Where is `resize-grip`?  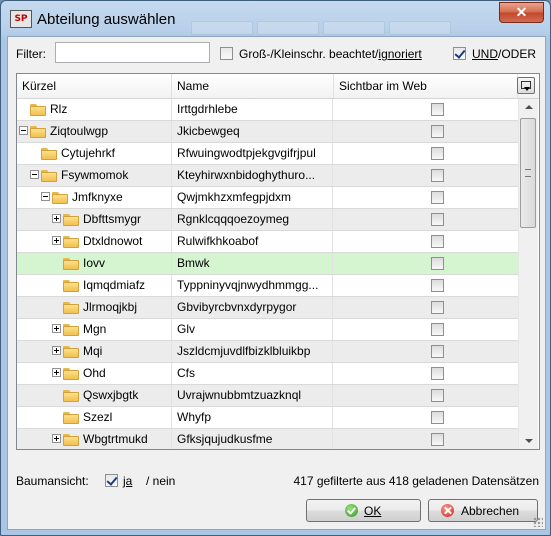
resize-grip is located at coordinates (538, 522).